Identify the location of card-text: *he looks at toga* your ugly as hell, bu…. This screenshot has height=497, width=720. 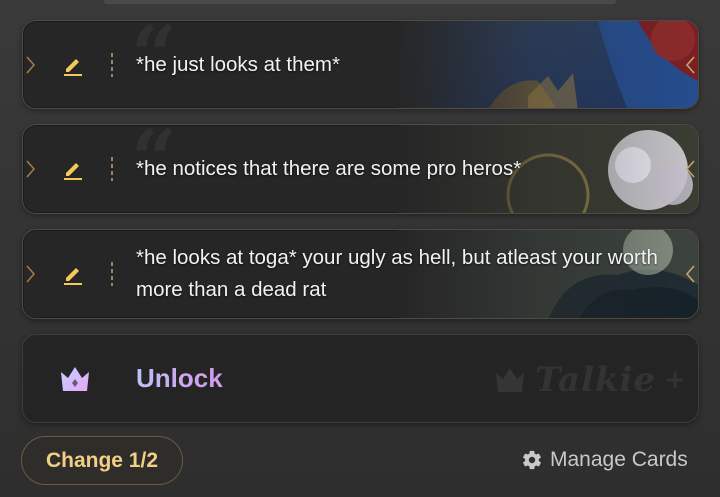
(397, 273).